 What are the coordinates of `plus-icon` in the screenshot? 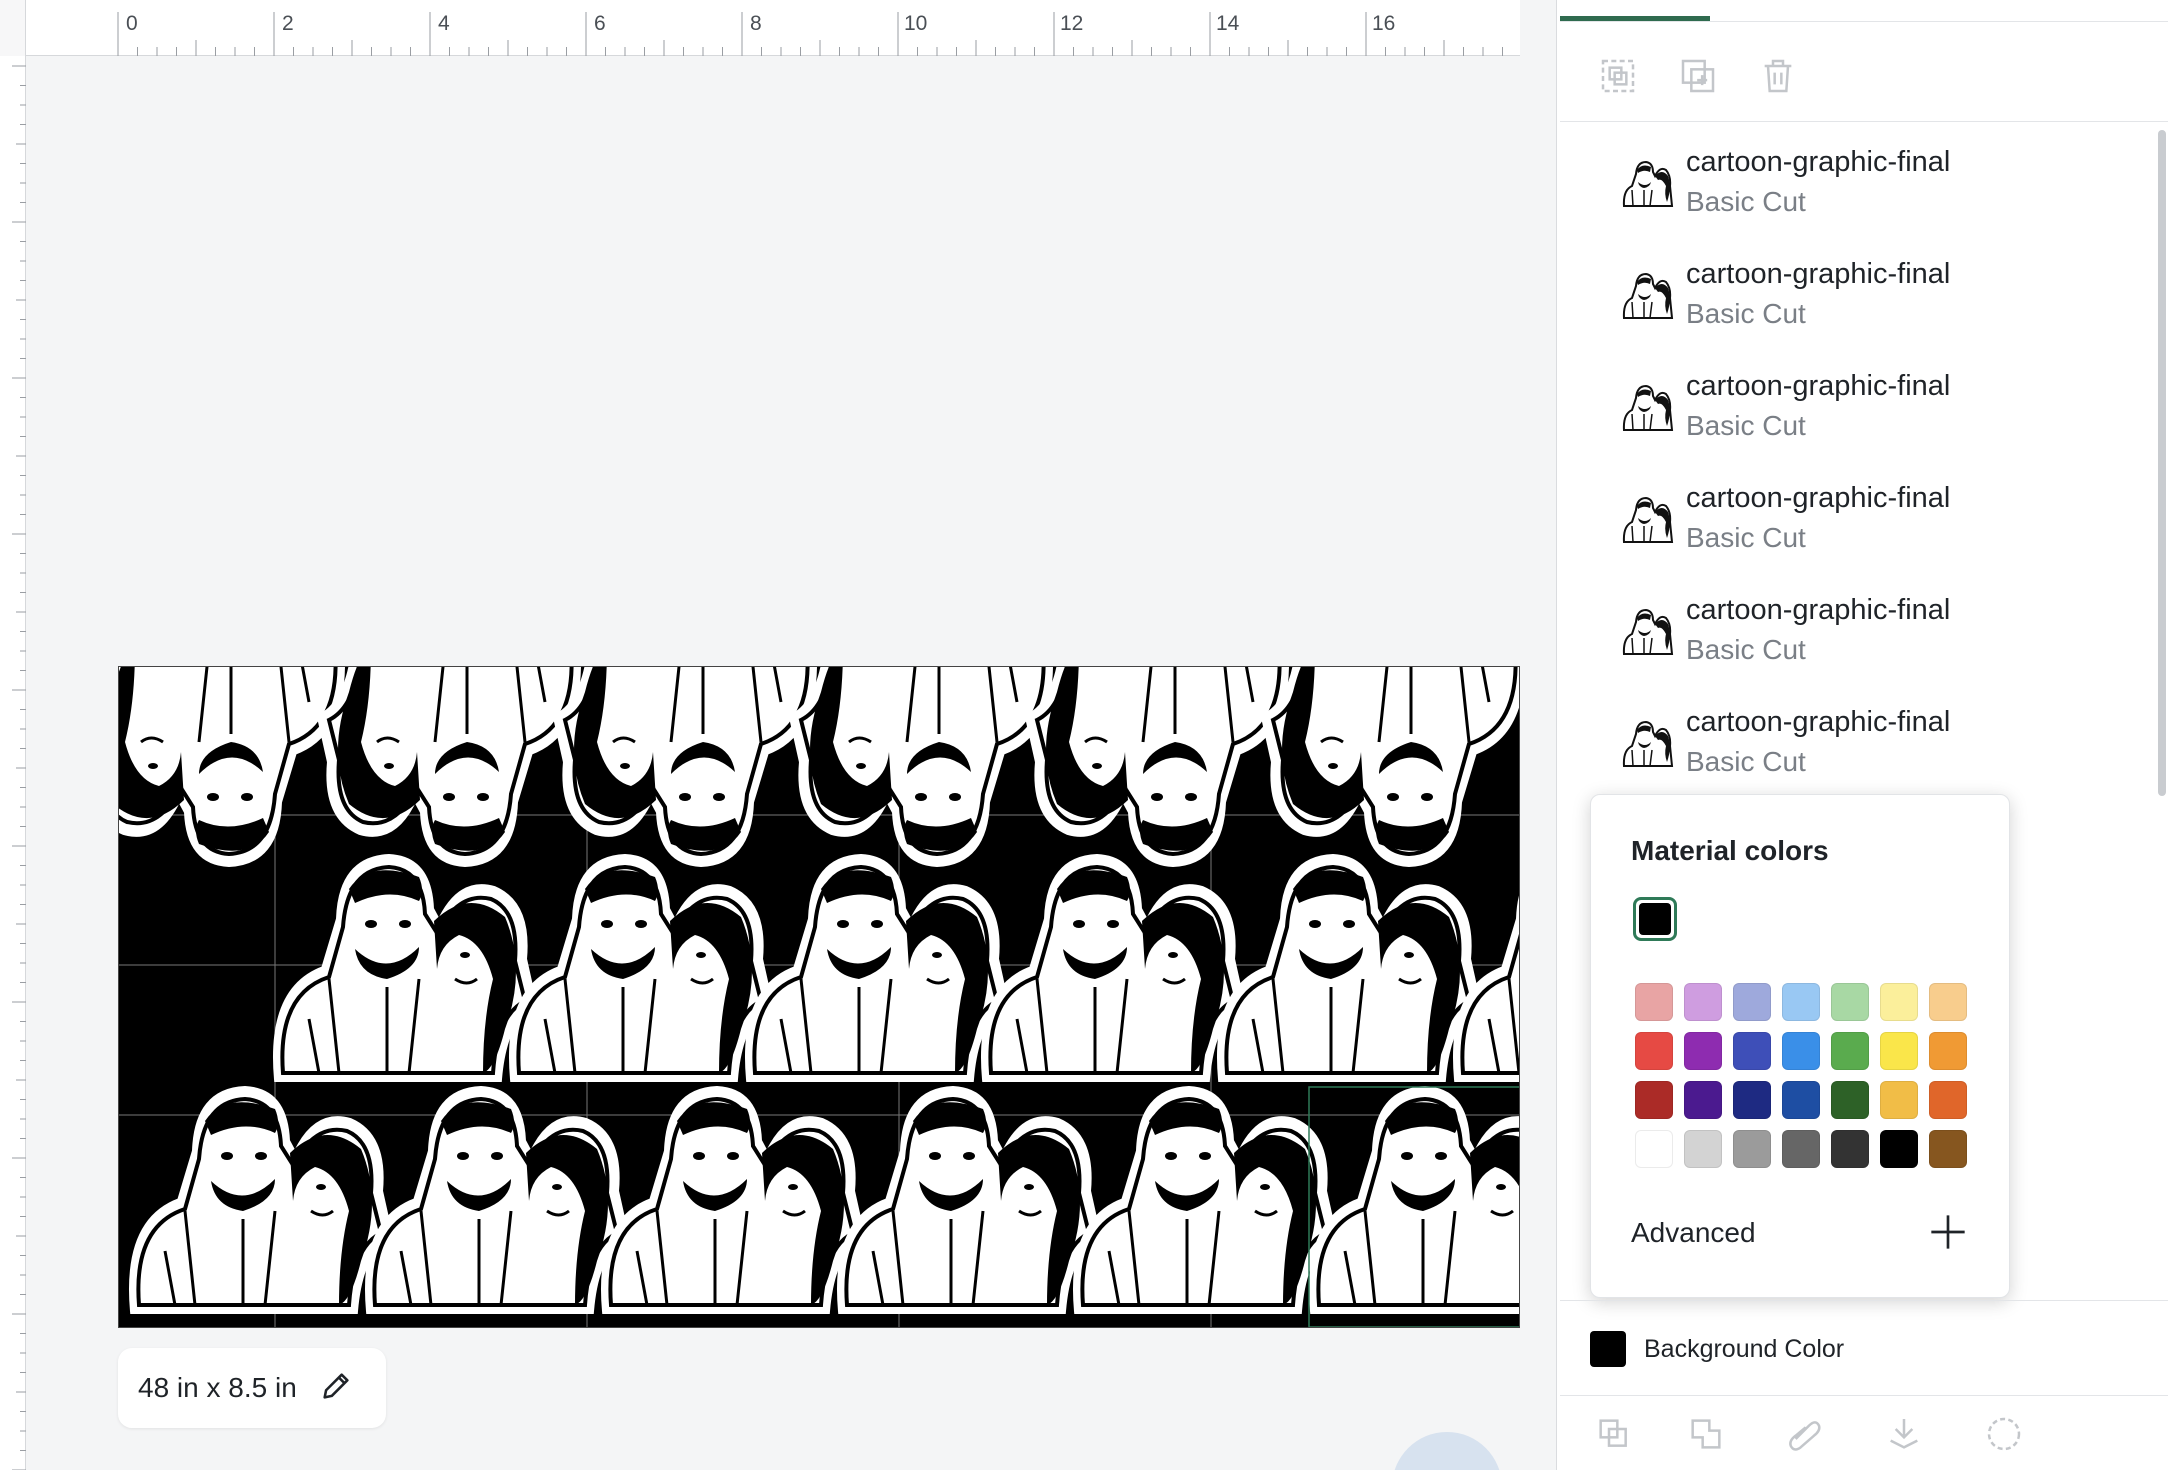 It's located at (1948, 1232).